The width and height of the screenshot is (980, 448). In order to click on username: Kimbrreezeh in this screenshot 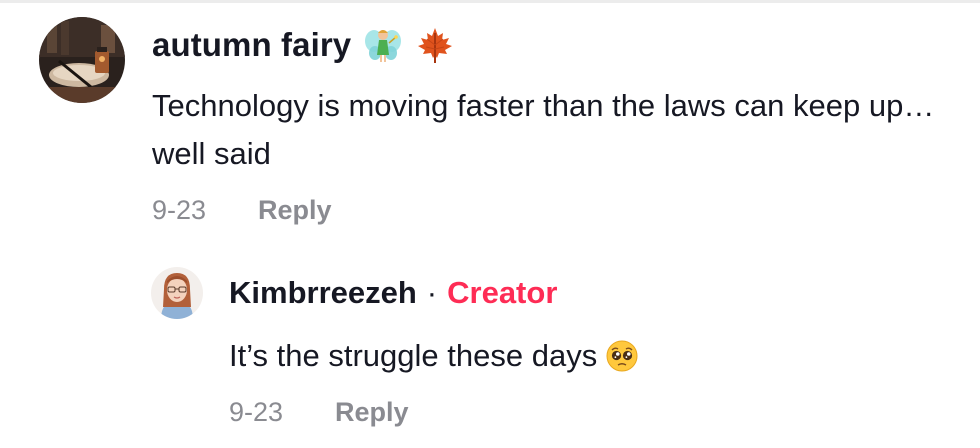, I will do `click(323, 293)`.